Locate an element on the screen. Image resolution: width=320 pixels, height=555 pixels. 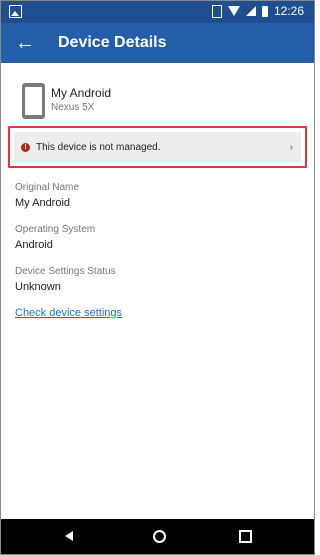
android-nav-bar is located at coordinates (157, 536).